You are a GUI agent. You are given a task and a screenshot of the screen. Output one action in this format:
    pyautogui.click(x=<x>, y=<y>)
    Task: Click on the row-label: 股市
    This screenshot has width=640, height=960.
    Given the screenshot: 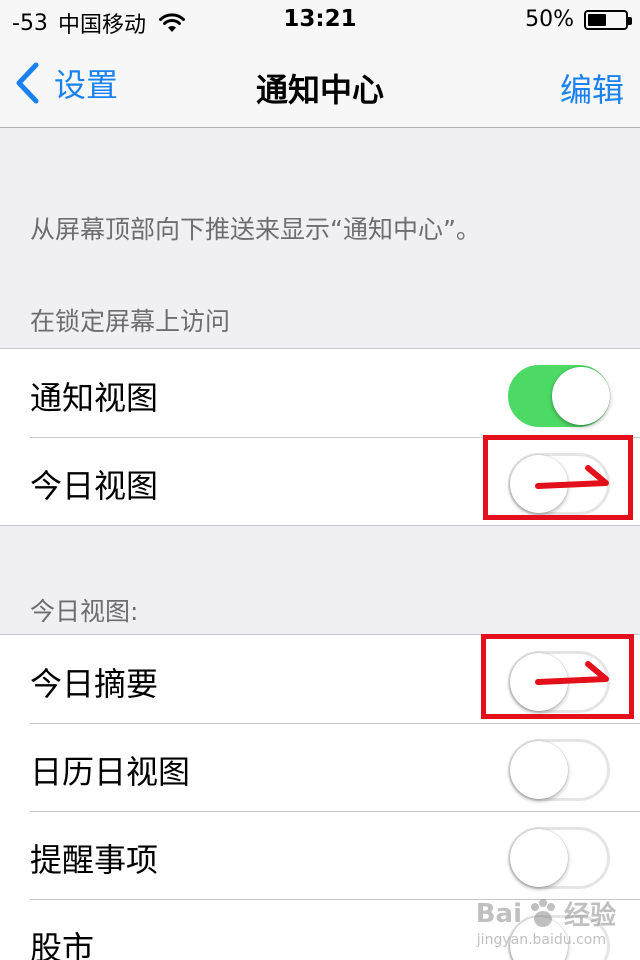 What is the action you would take?
    pyautogui.click(x=62, y=944)
    